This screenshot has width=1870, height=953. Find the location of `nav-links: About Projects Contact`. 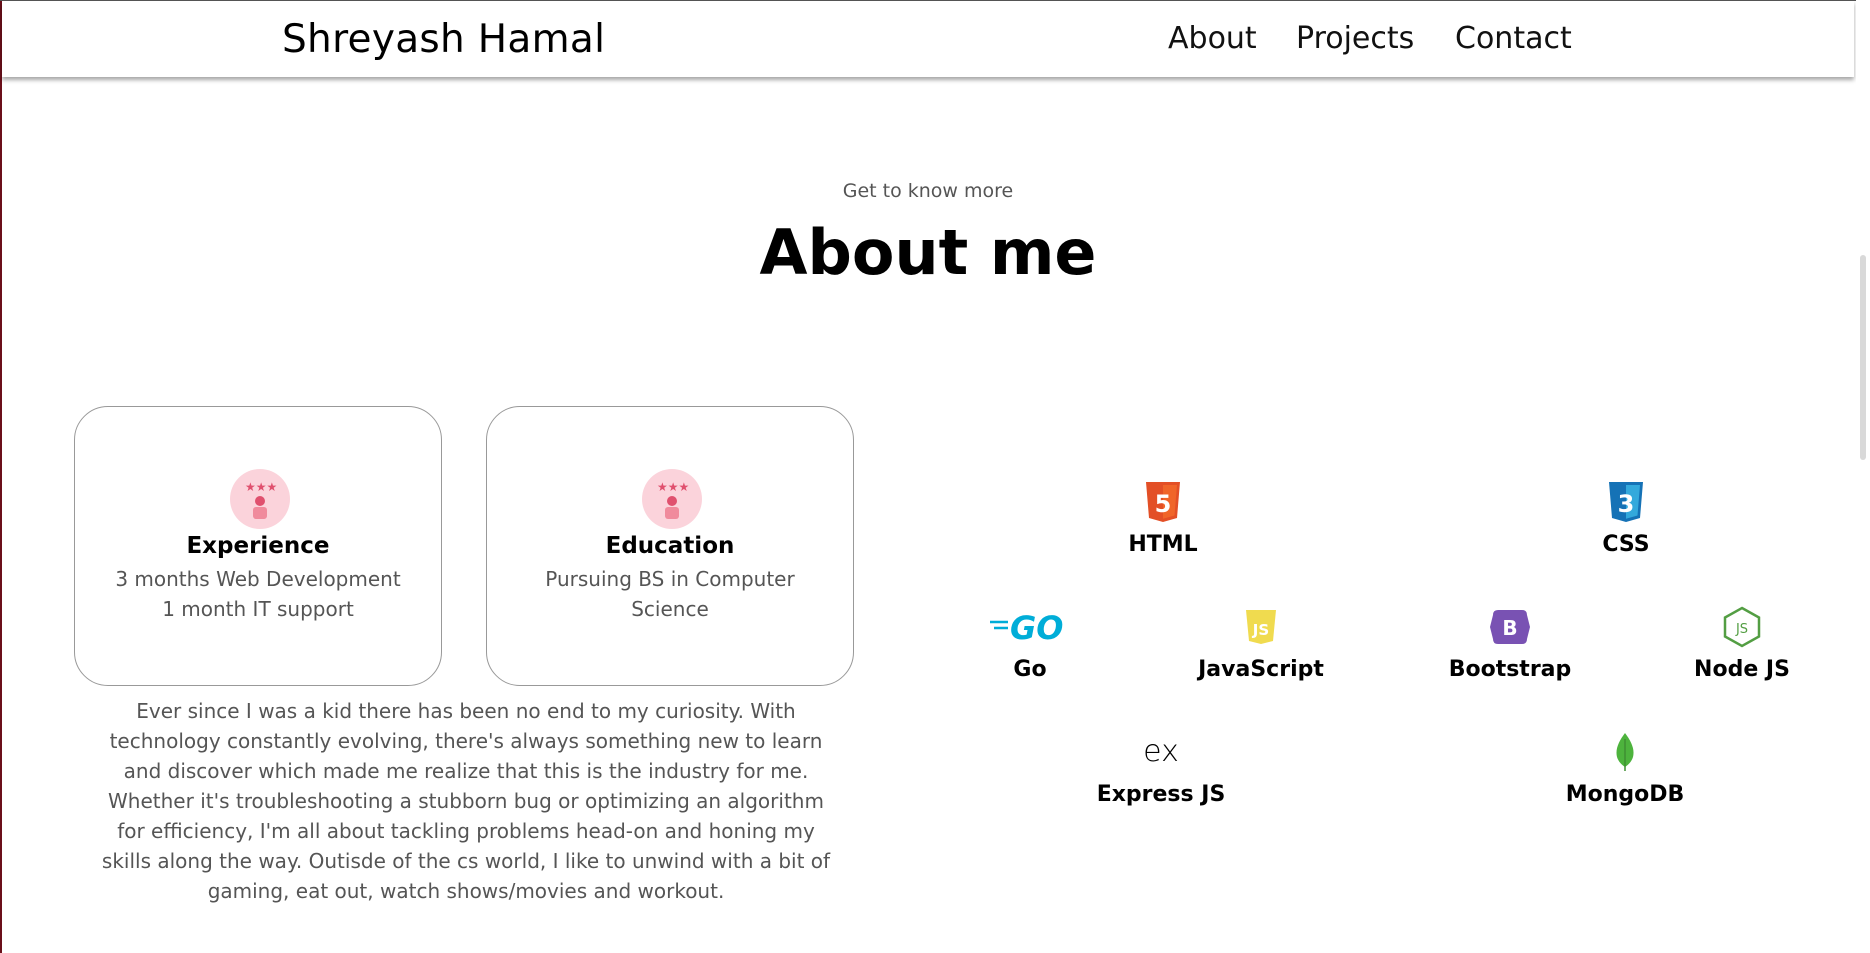

nav-links: About Projects Contact is located at coordinates (928, 41).